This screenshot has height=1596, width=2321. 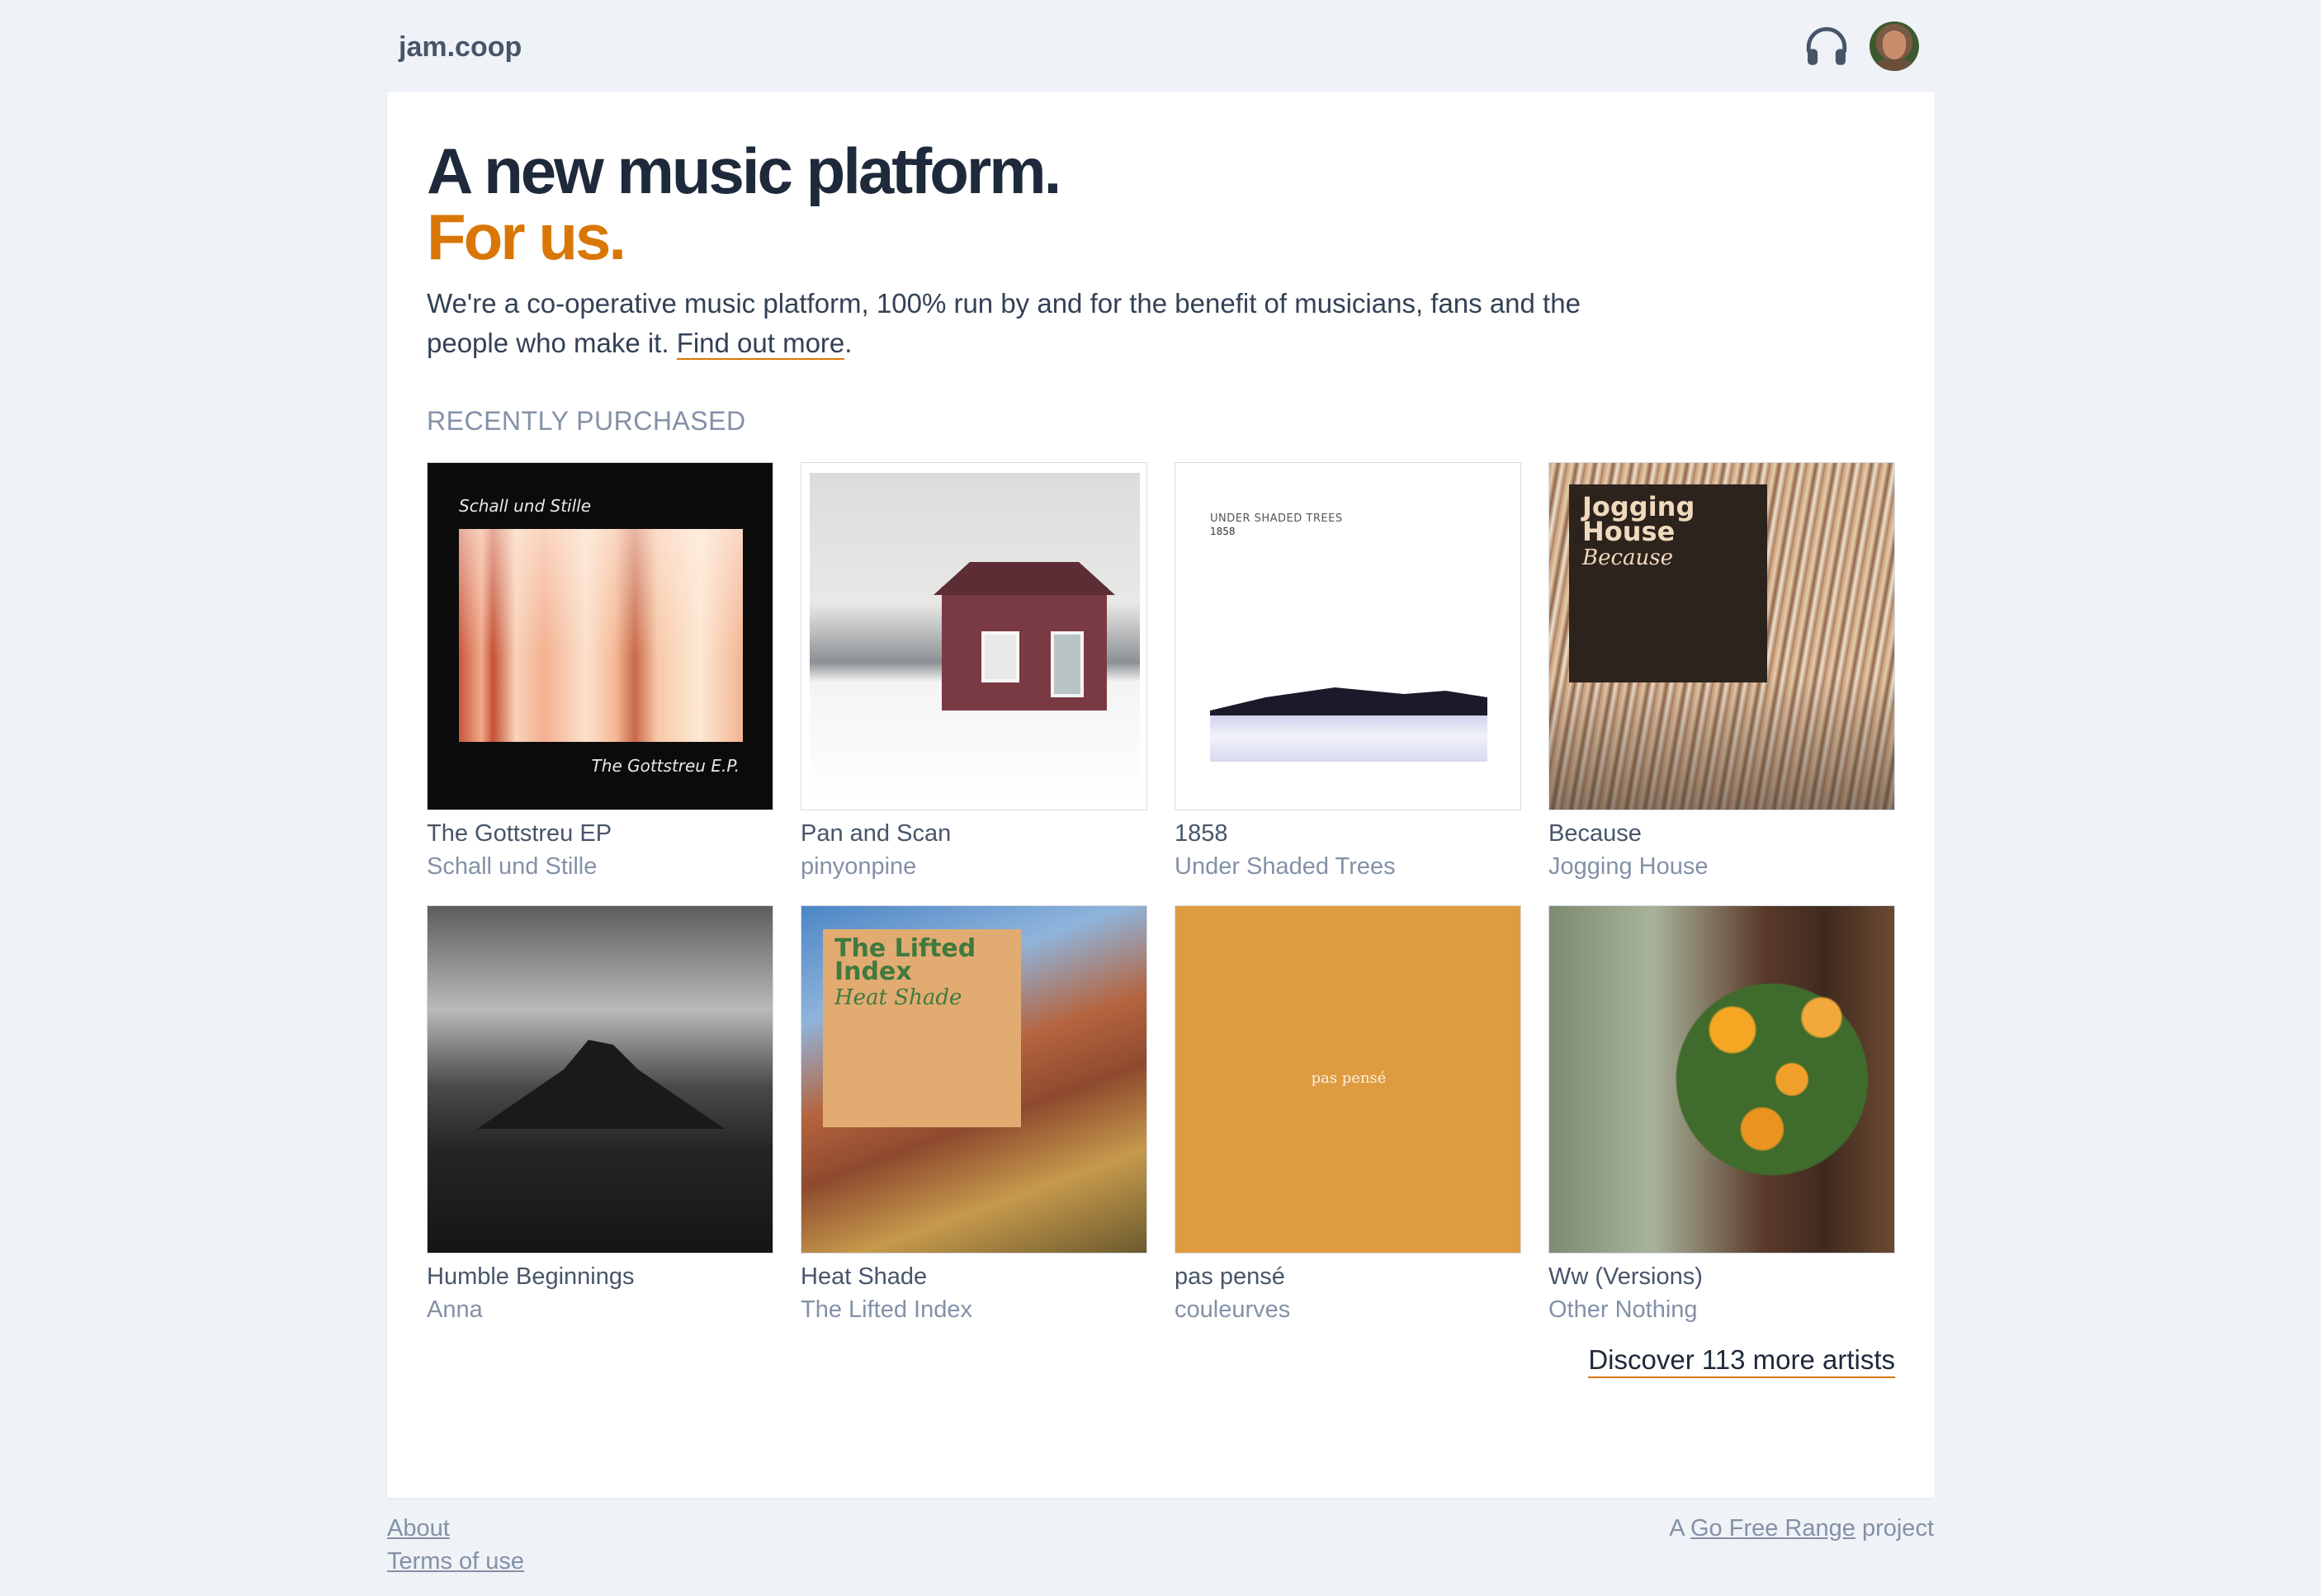 I want to click on cover-text-bottom: The Gottstreu E.P., so click(x=665, y=766).